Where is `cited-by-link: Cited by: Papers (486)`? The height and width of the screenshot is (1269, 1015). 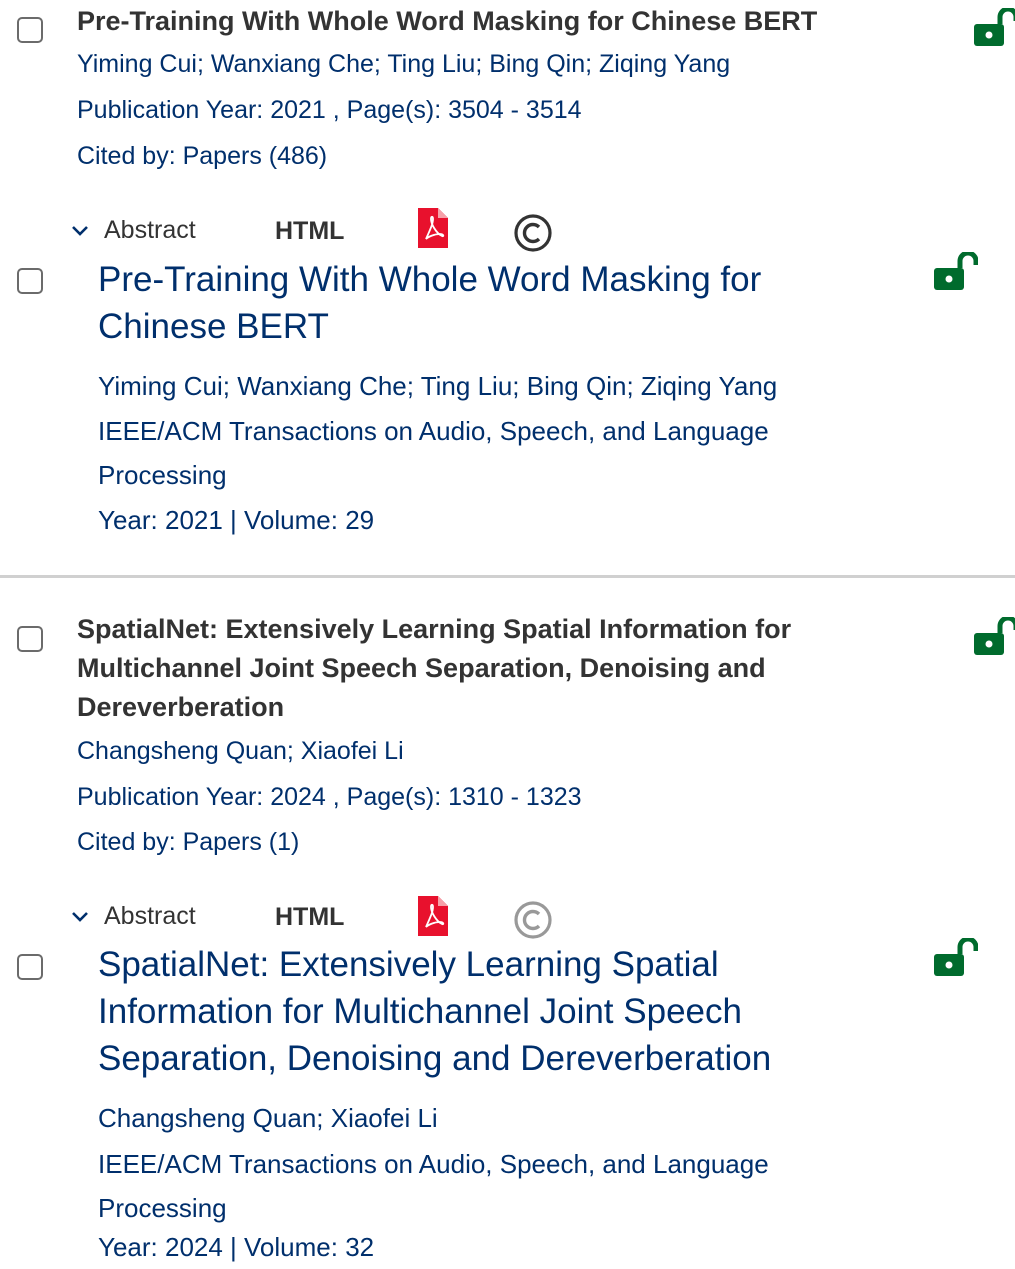 cited-by-link: Cited by: Papers (486) is located at coordinates (202, 156).